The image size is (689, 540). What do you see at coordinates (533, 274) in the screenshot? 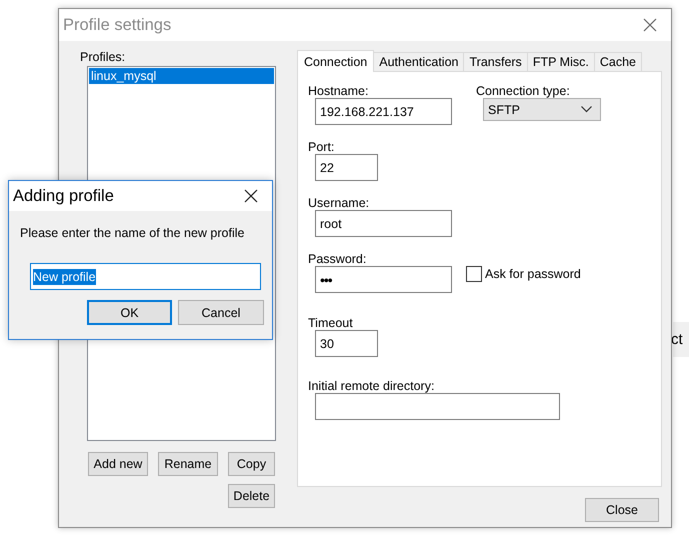
I see `checkbox-label: Ask for password` at bounding box center [533, 274].